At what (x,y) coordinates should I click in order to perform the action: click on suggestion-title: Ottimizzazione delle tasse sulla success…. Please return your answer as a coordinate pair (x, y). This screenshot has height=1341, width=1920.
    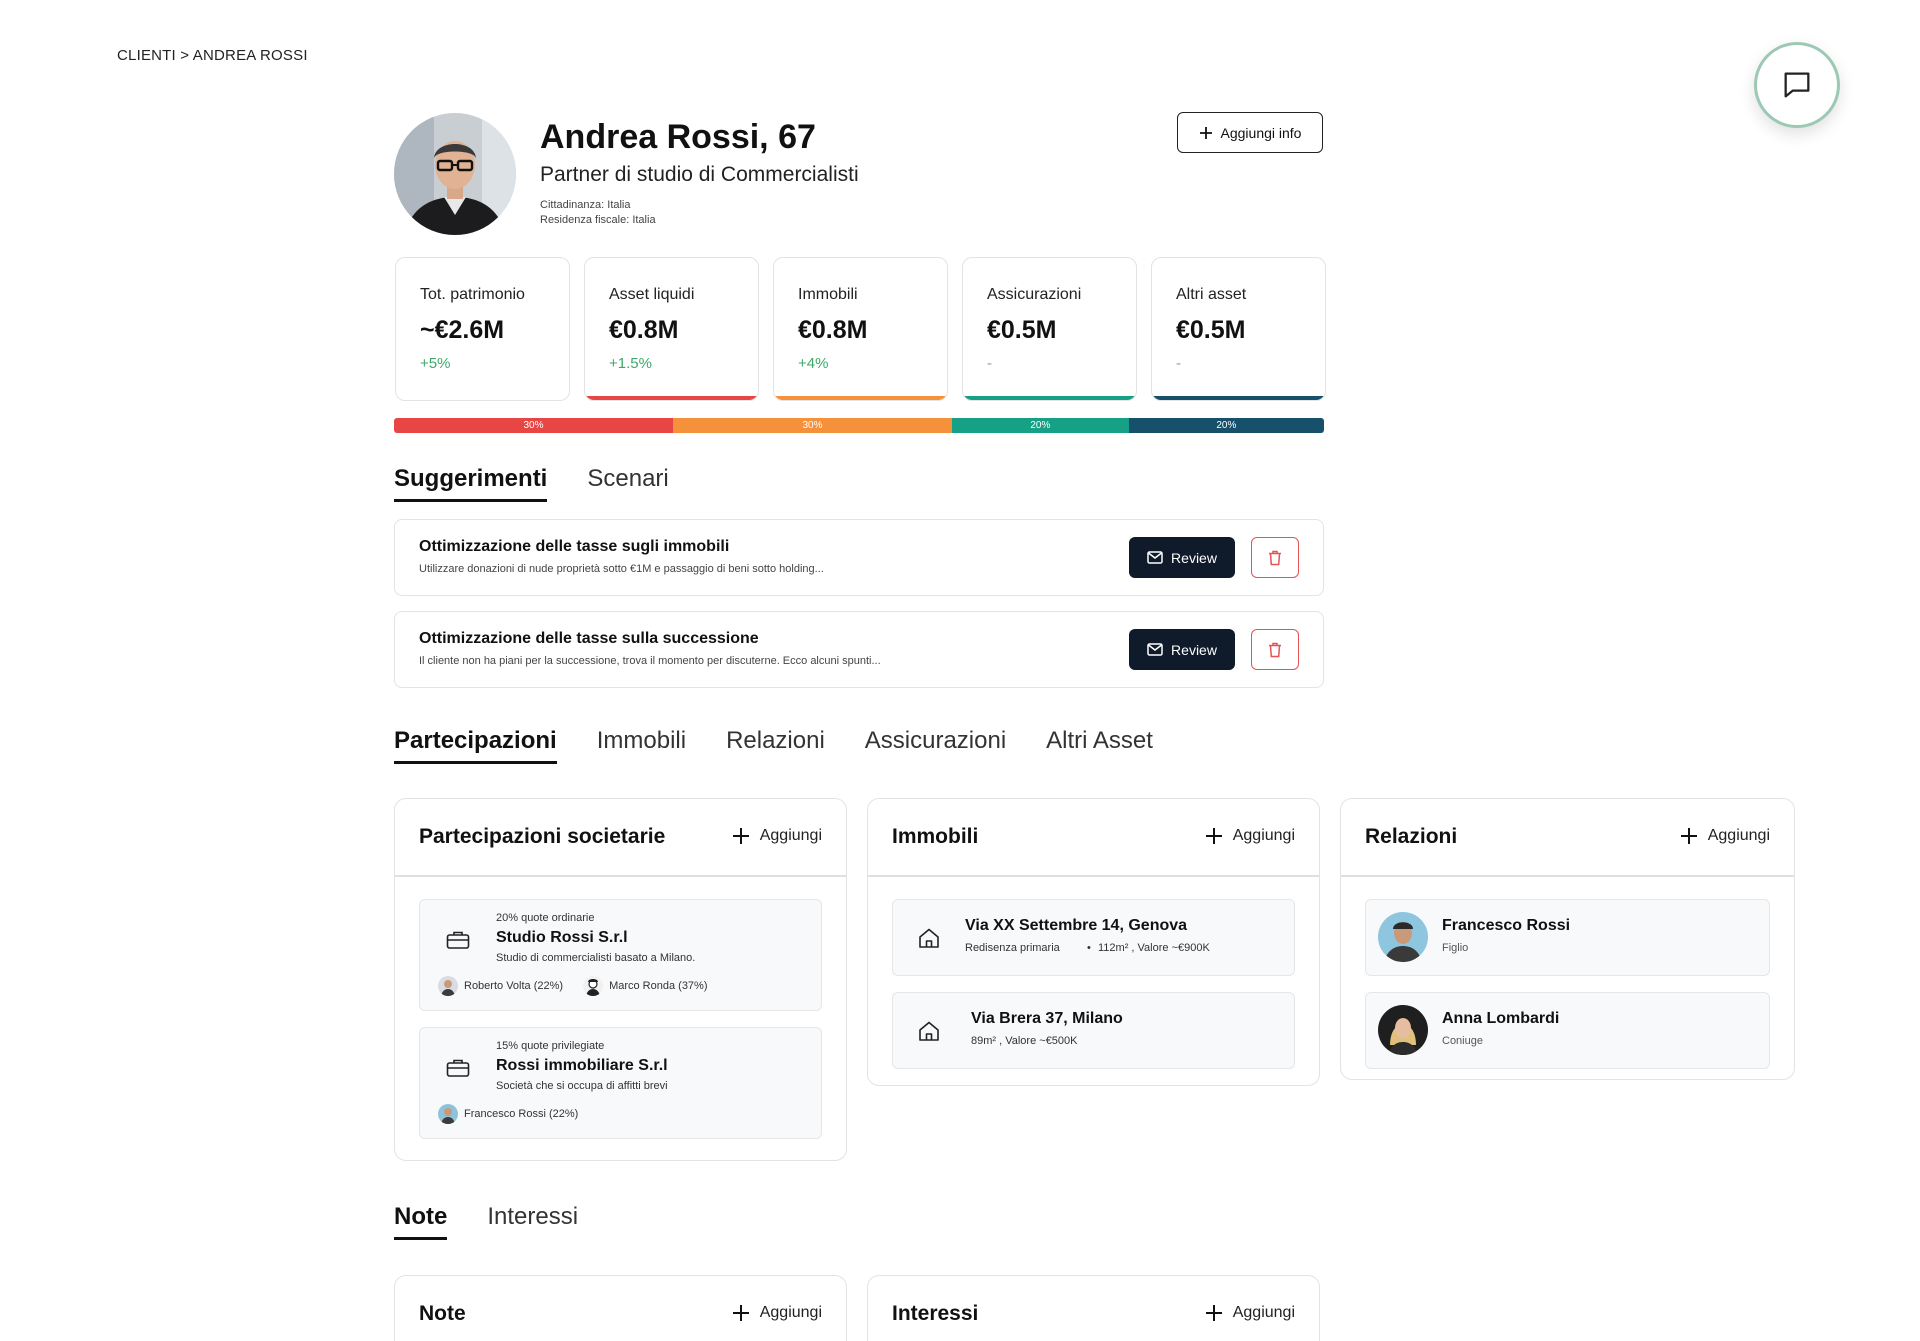
    Looking at the image, I should click on (589, 638).